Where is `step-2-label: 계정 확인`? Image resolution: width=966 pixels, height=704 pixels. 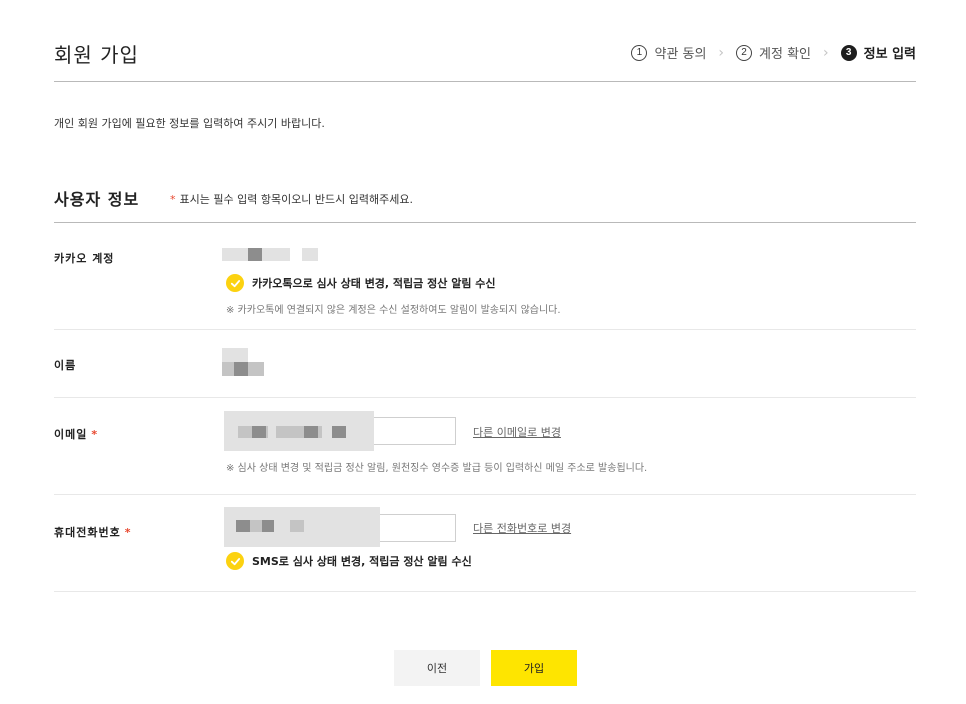
step-2-label: 계정 확인 is located at coordinates (785, 54).